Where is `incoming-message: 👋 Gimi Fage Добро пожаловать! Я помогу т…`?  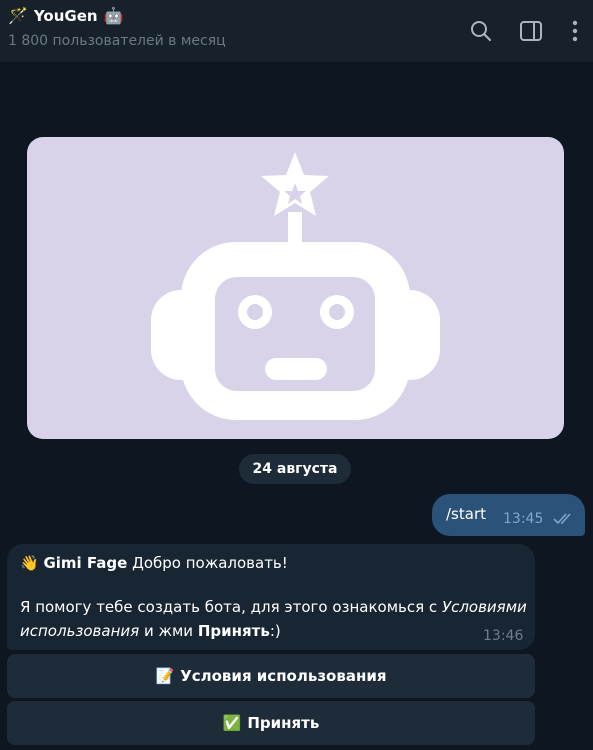 incoming-message: 👋 Gimi Fage Добро пожаловать! Я помогу т… is located at coordinates (271, 597).